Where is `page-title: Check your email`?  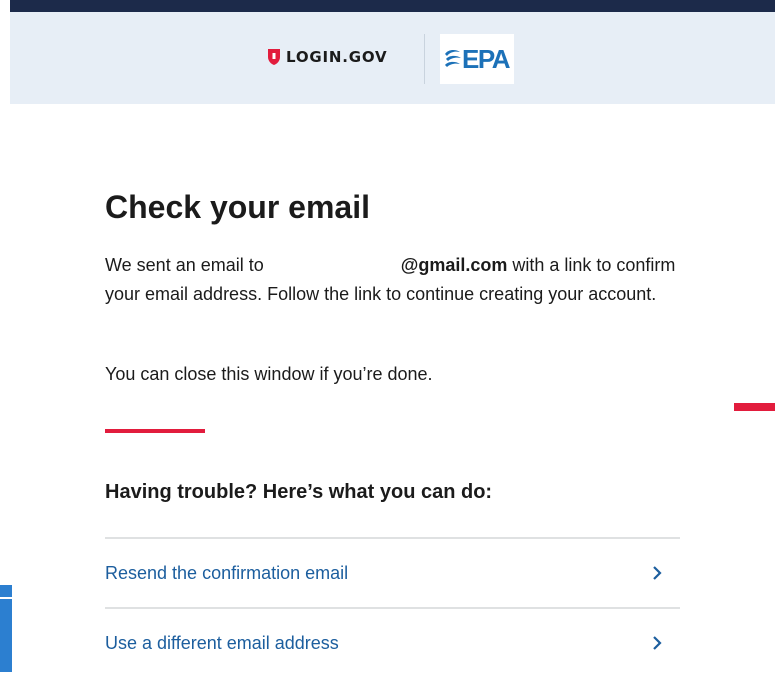
page-title: Check your email is located at coordinates (237, 207).